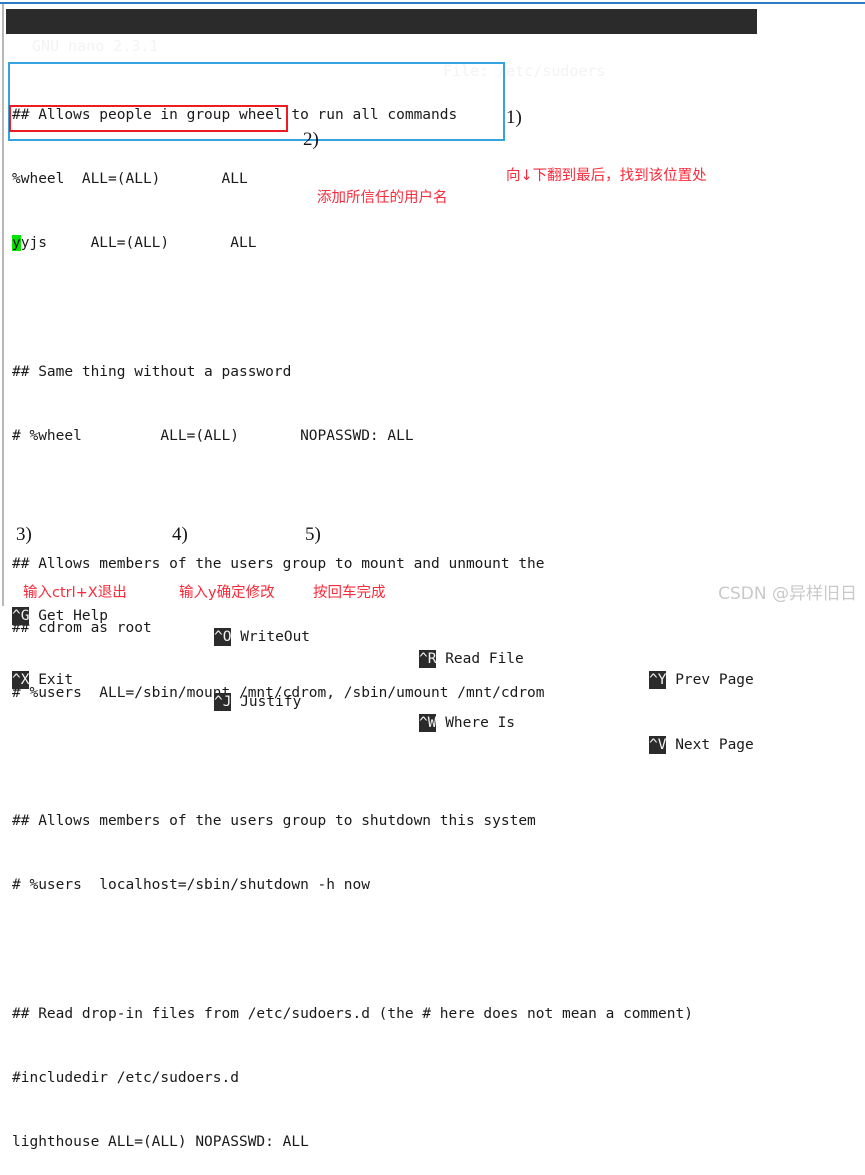 The height and width of the screenshot is (1175, 865). What do you see at coordinates (710, 744) in the screenshot?
I see `shortcut-label: Next Page` at bounding box center [710, 744].